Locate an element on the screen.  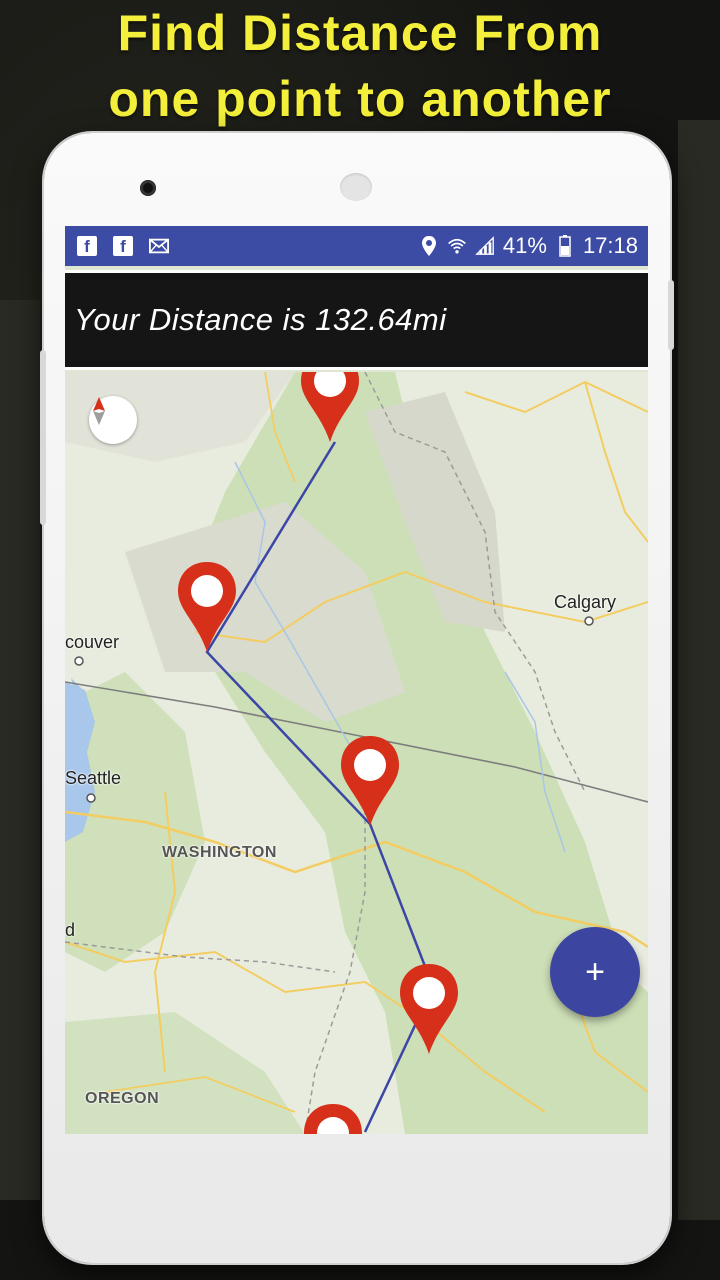
map-label-vancouver: couver is located at coordinates (92, 642).